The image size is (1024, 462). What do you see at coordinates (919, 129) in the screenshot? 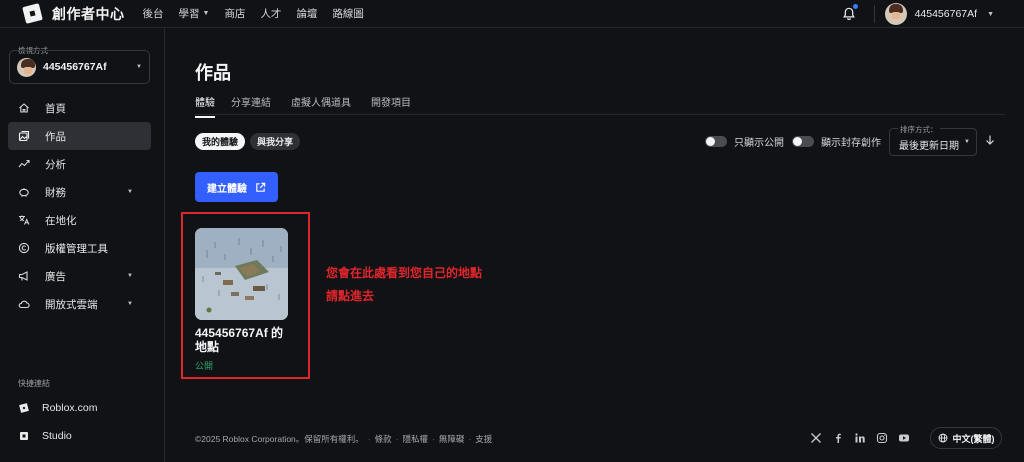
I see `sort-label: 排序方式：` at bounding box center [919, 129].